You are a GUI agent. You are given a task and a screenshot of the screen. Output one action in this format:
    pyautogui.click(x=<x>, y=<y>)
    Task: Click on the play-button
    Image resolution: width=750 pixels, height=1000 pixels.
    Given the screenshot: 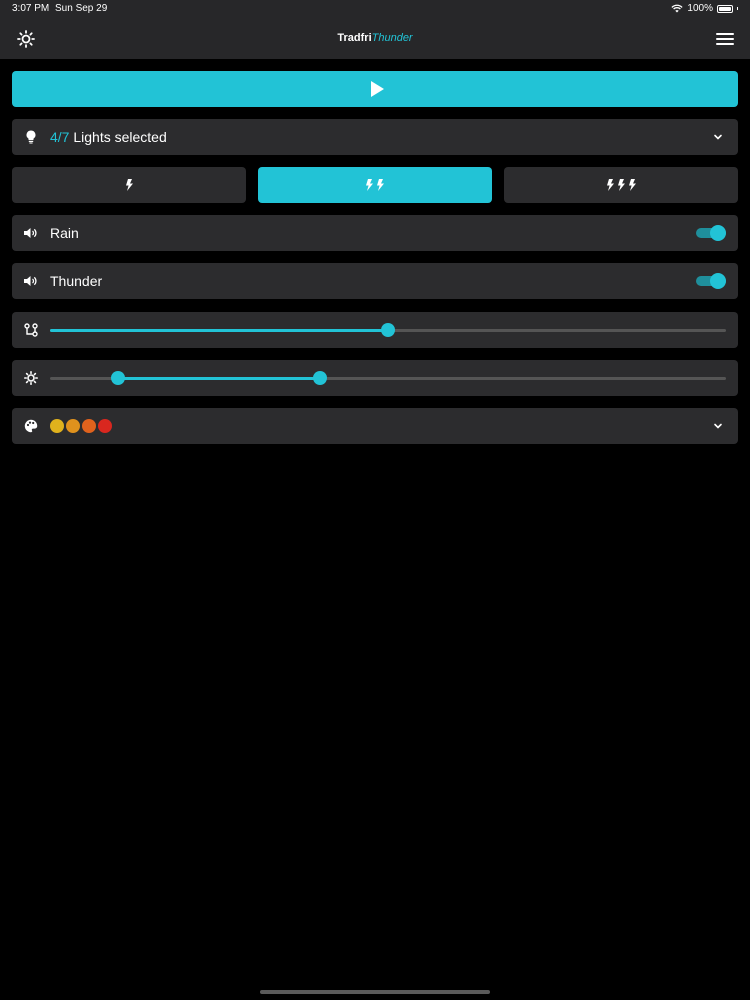 What is the action you would take?
    pyautogui.click(x=375, y=89)
    